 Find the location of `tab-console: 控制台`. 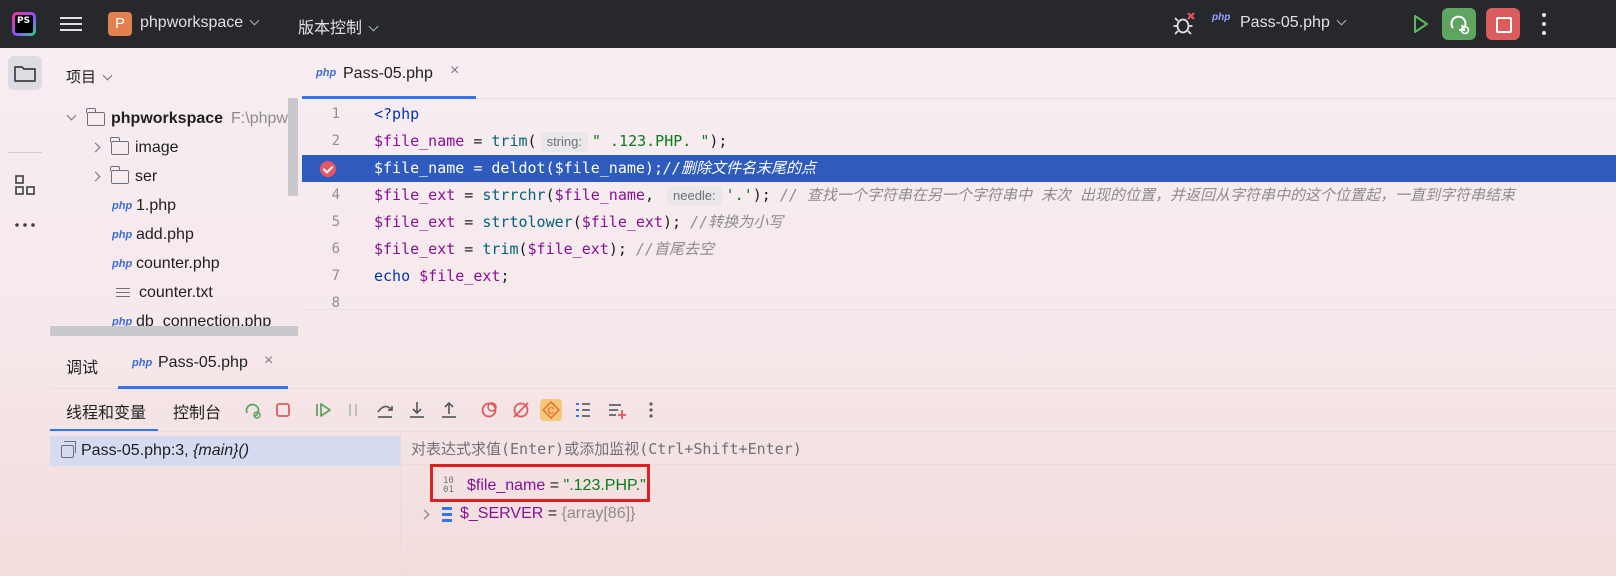

tab-console: 控制台 is located at coordinates (197, 411).